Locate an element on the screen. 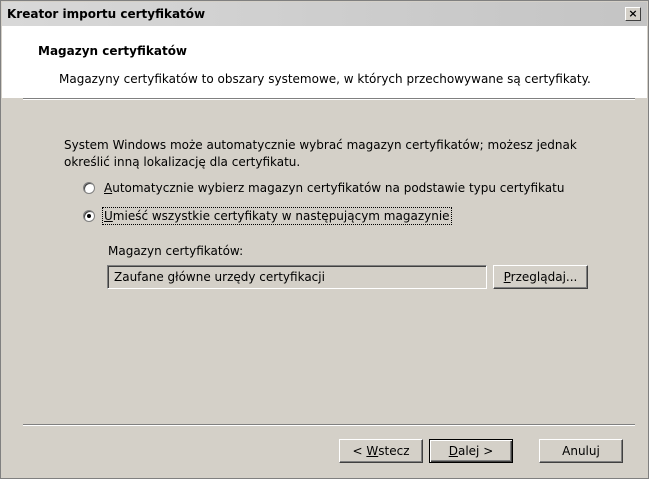 This screenshot has width=649, height=479. back-button: < Wstecz is located at coordinates (381, 451).